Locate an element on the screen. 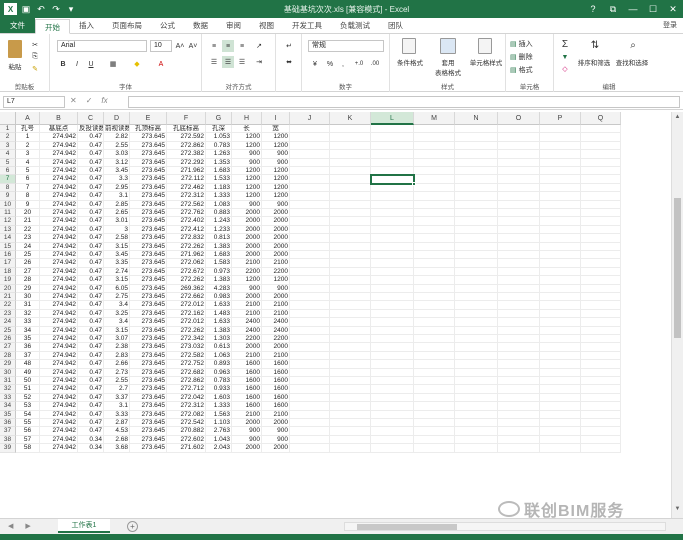 This screenshot has width=683, height=540. table-cell: 34 is located at coordinates (28, 330).